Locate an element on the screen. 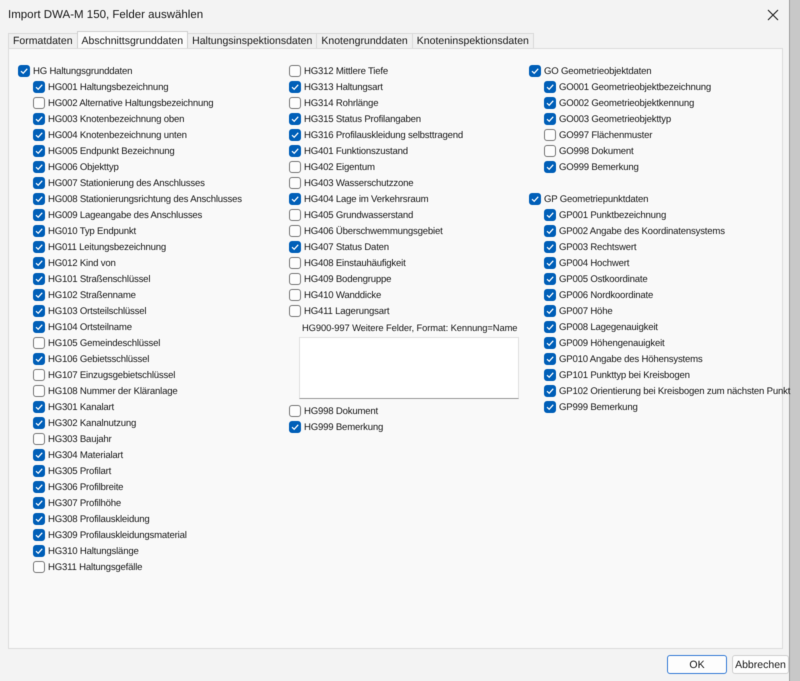  checkbox-option: HG403 Wasserschutzzone is located at coordinates (409, 183).